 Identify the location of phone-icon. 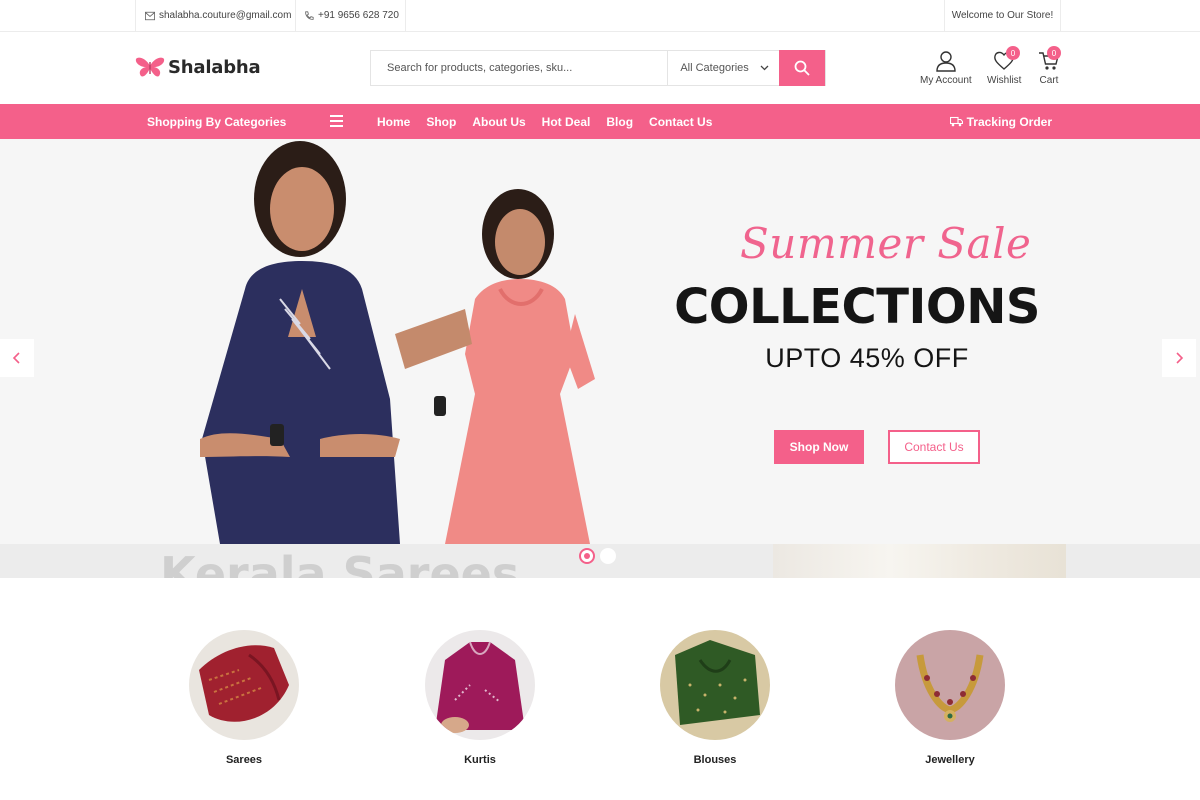
(309, 15).